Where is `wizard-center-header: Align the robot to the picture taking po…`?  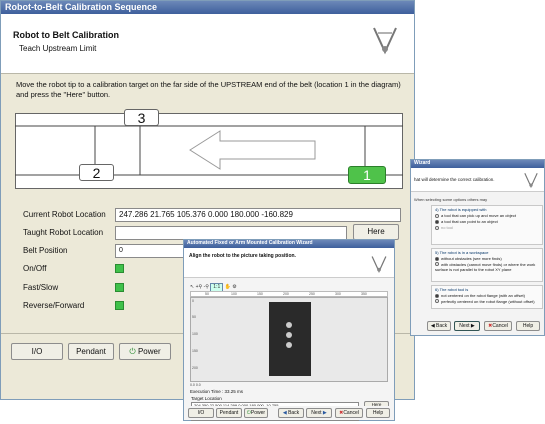 wizard-center-header: Align the robot to the picture taking po… is located at coordinates (289, 263).